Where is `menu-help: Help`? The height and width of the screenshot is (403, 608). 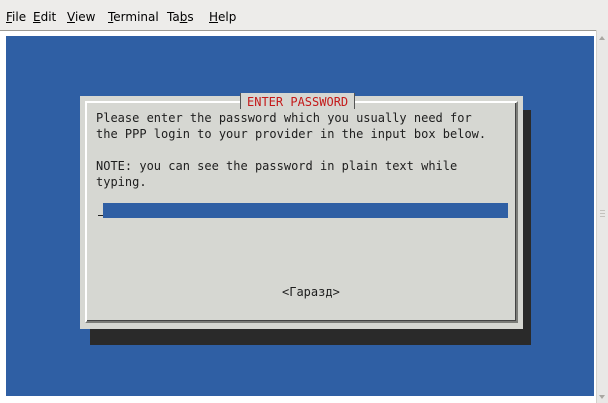
menu-help: Help is located at coordinates (222, 17).